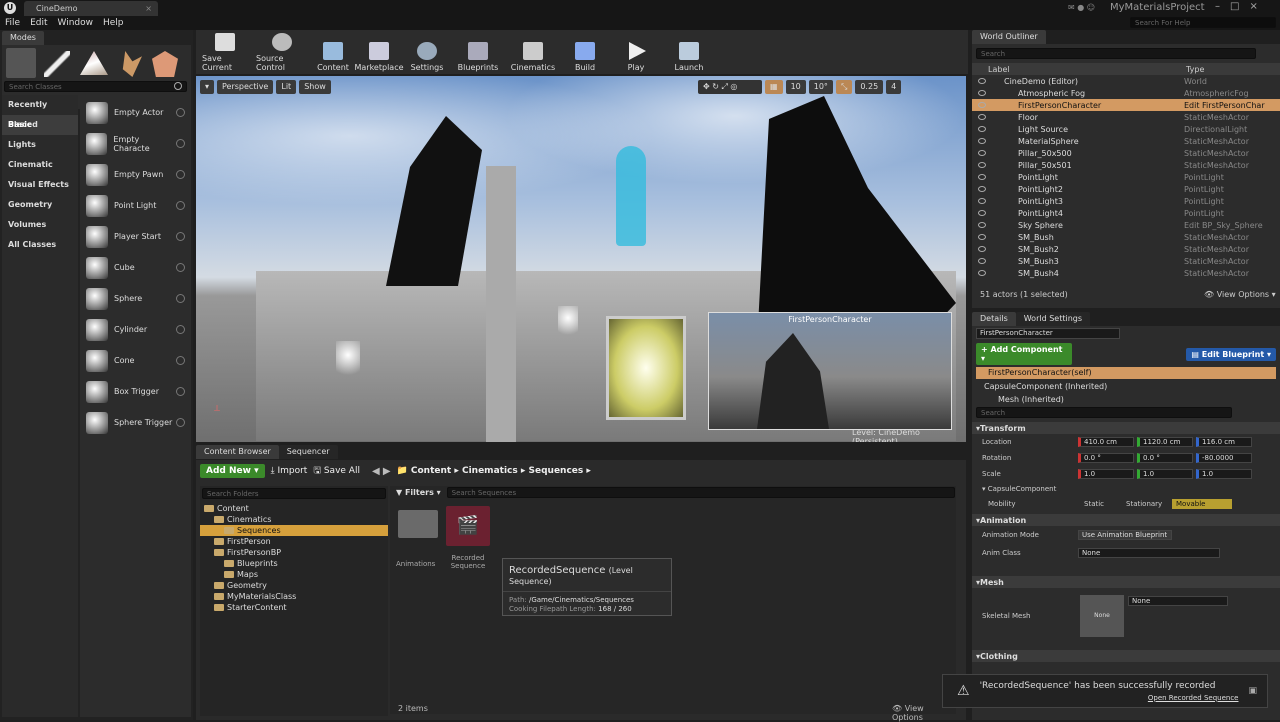 The image size is (1280, 722). What do you see at coordinates (94, 63) in the screenshot?
I see `landscape-mode-icon` at bounding box center [94, 63].